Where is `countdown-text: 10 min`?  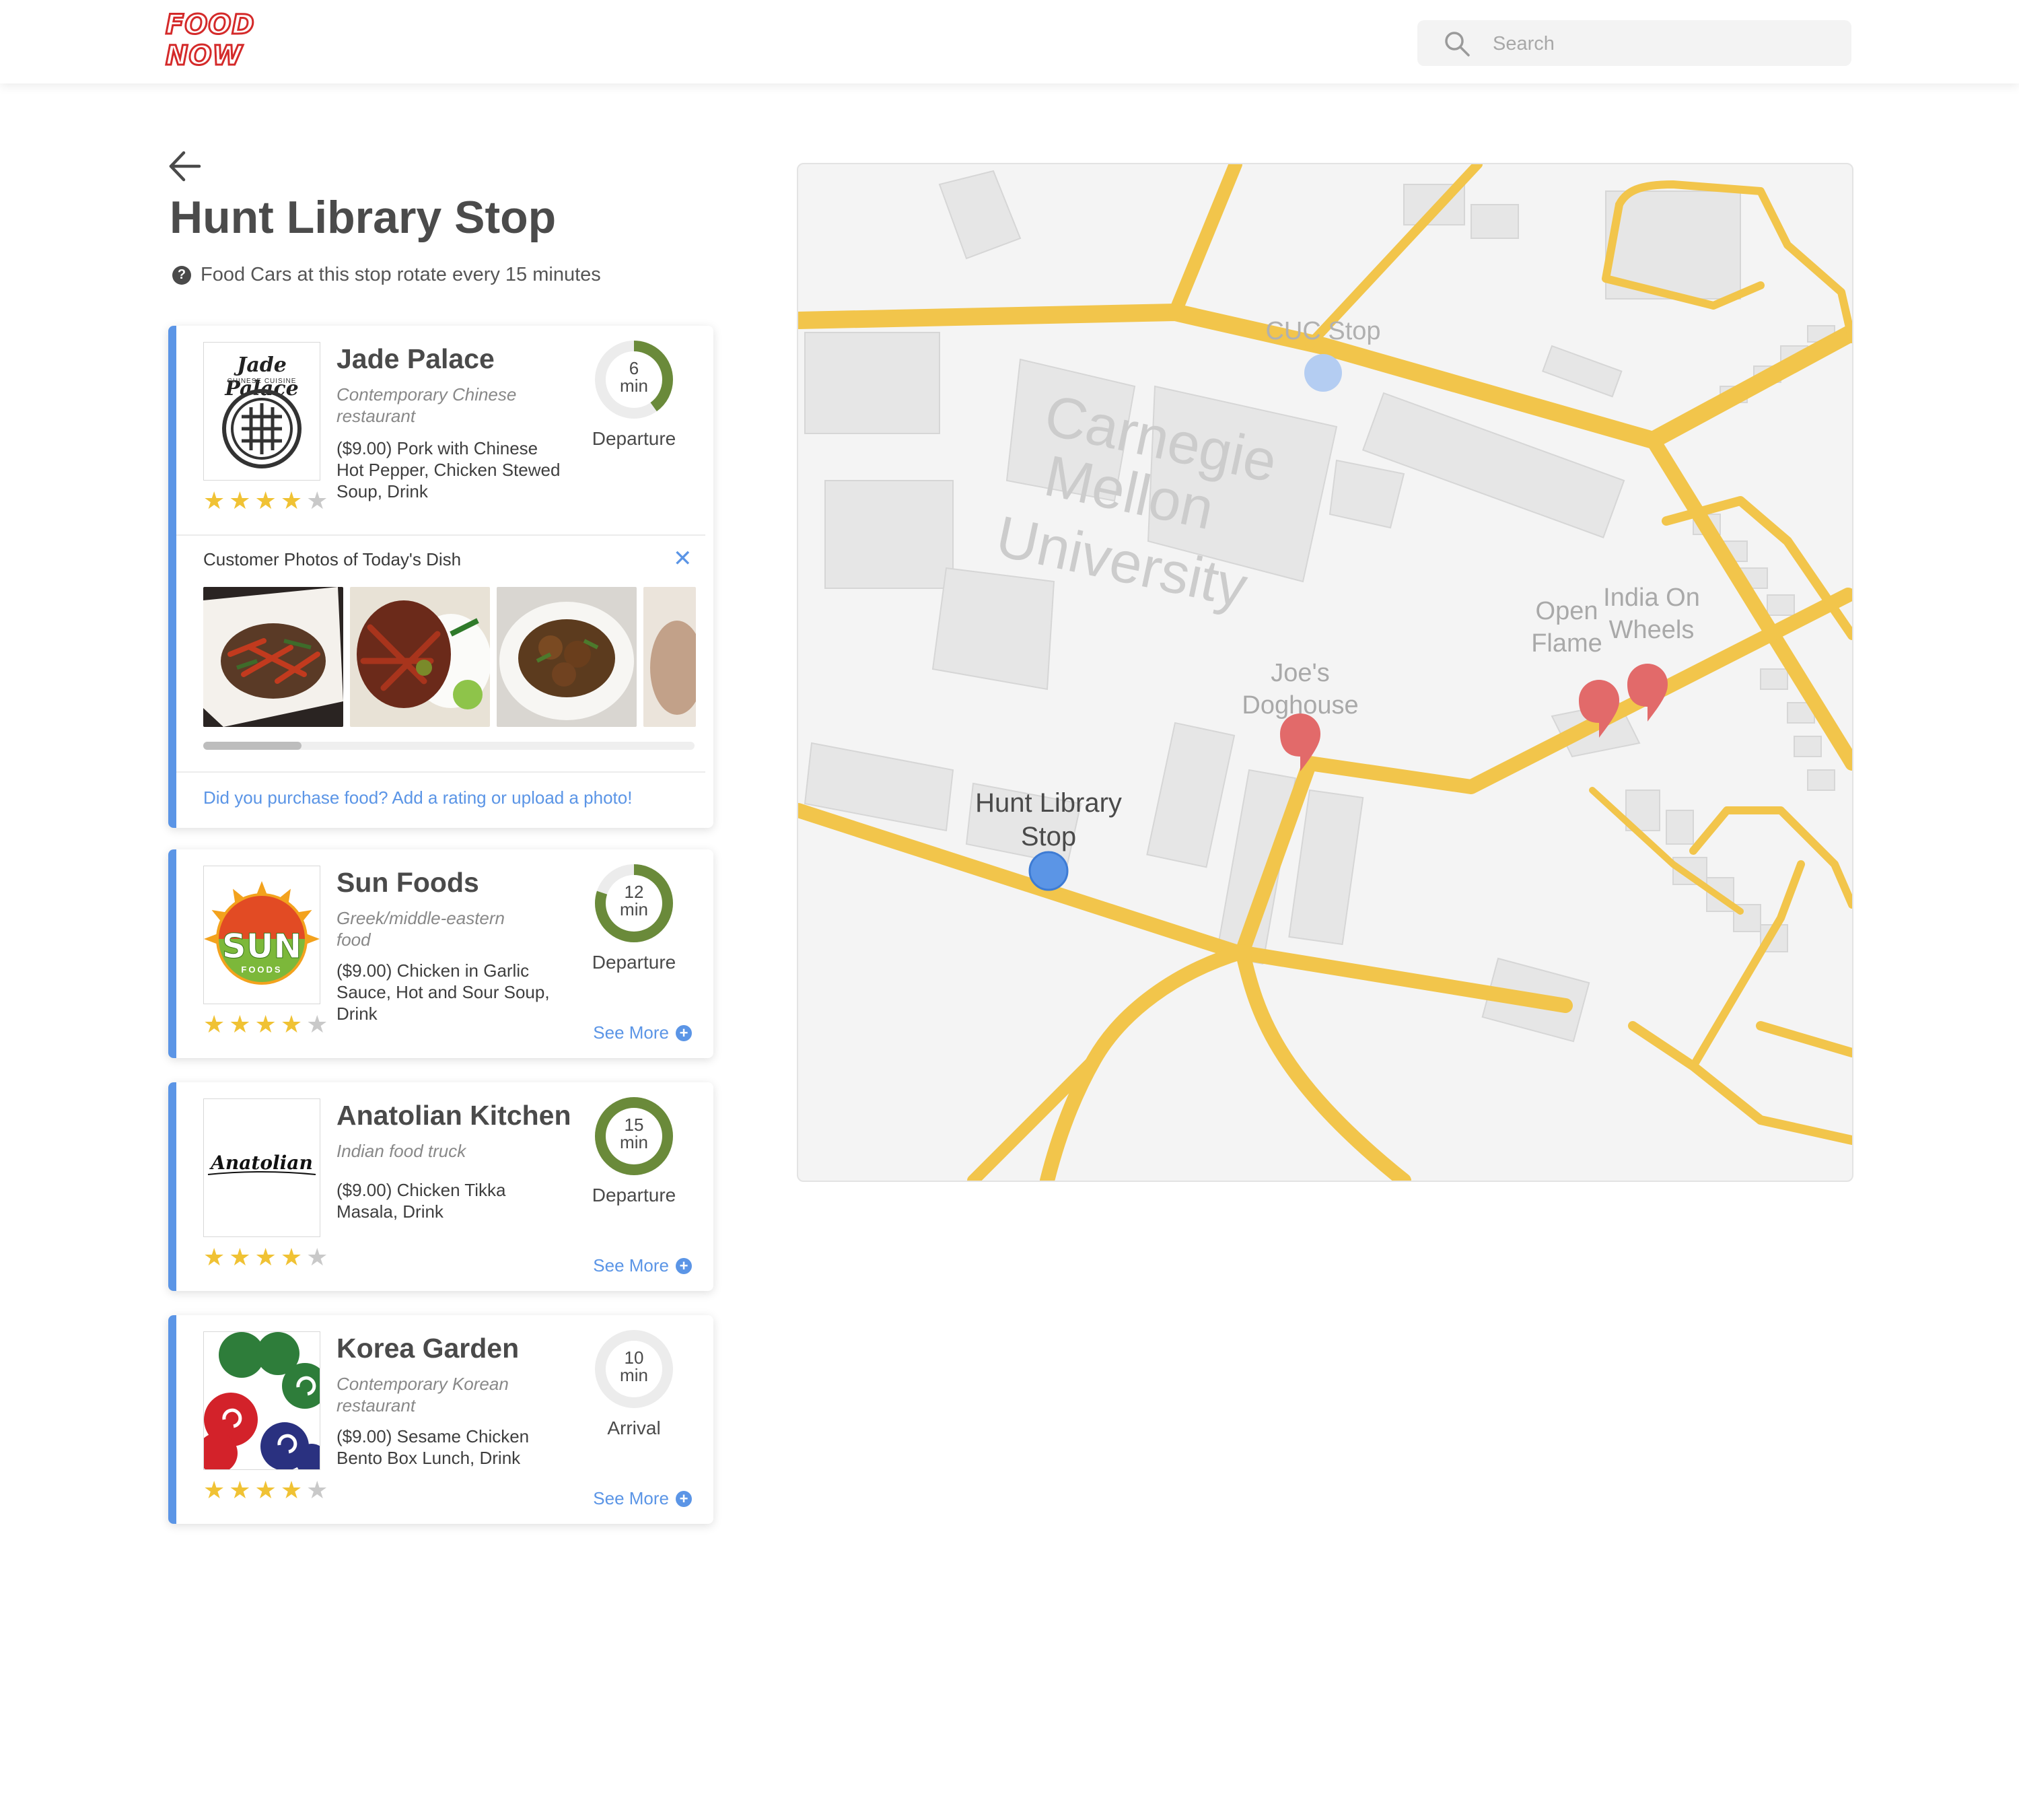 countdown-text: 10 min is located at coordinates (634, 1367).